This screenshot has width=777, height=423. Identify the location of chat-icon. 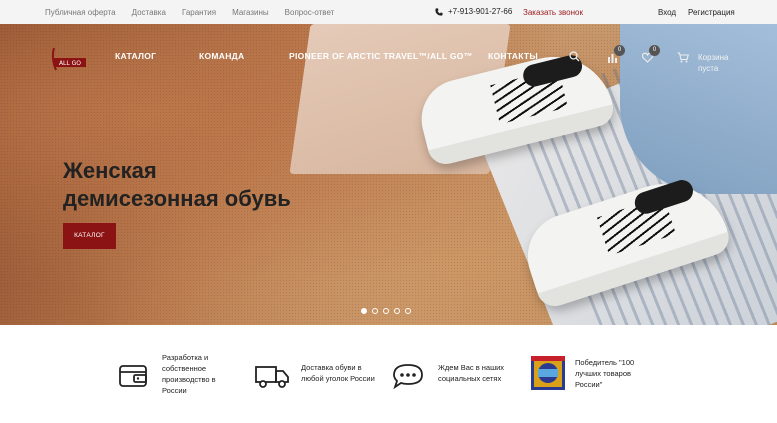
(408, 377).